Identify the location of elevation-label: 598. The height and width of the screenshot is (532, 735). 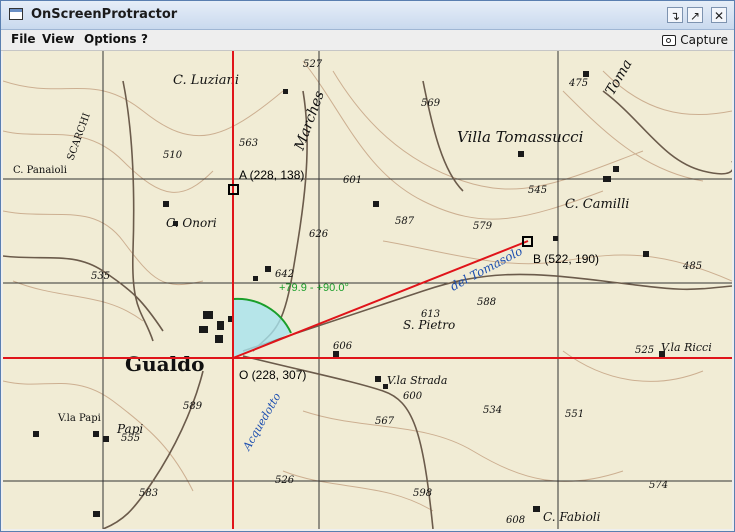
(422, 493).